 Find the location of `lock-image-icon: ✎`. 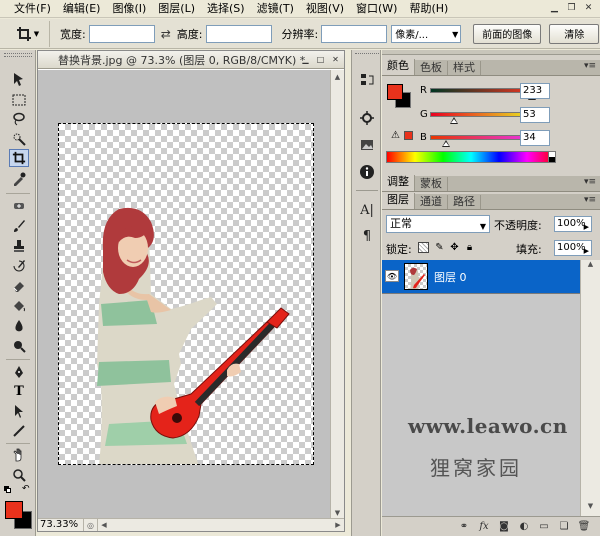

lock-image-icon: ✎ is located at coordinates (439, 247).